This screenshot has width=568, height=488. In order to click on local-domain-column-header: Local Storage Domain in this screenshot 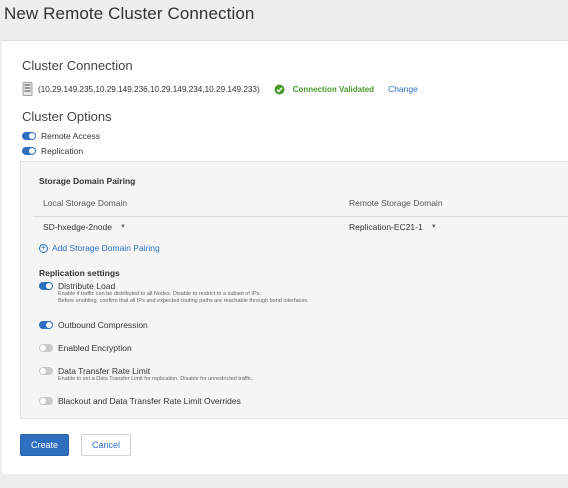, I will do `click(85, 203)`.